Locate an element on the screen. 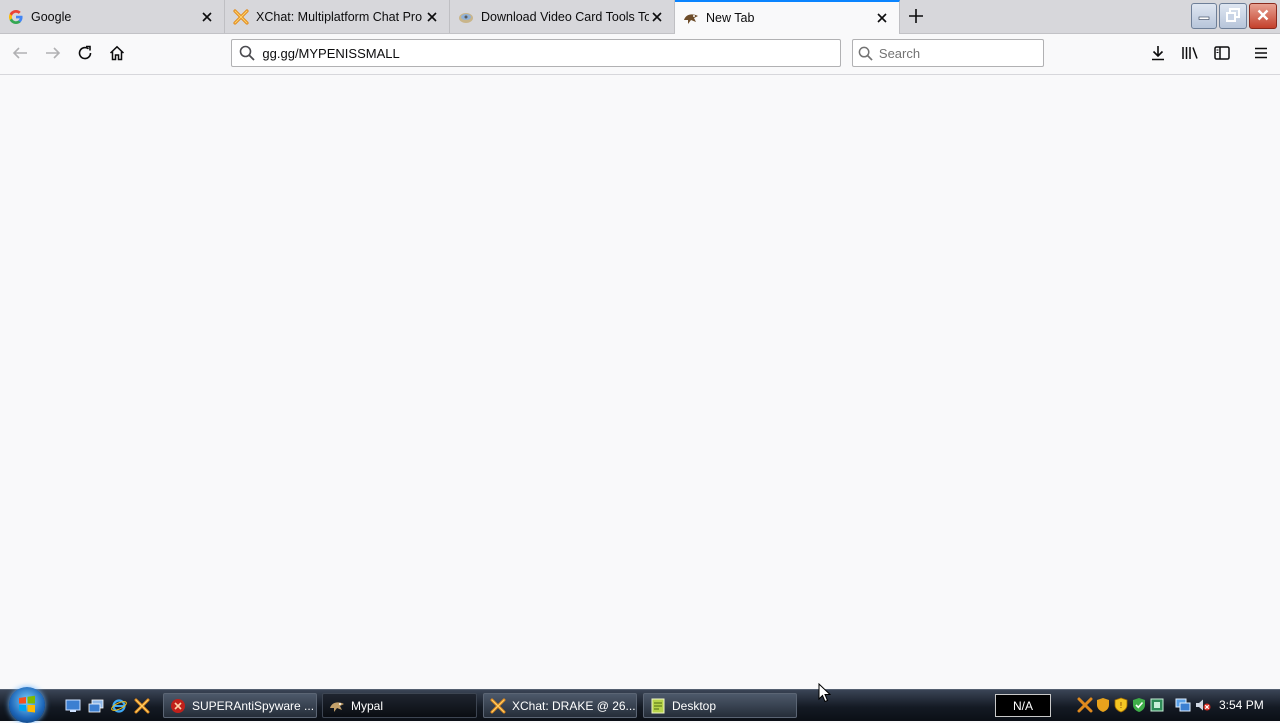  minimize-icon is located at coordinates (1204, 16).